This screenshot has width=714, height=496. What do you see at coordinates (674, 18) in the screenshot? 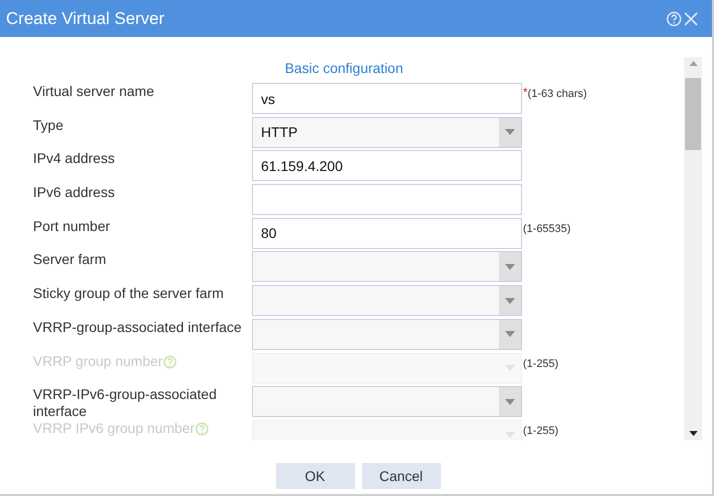
I see `help-icon` at bounding box center [674, 18].